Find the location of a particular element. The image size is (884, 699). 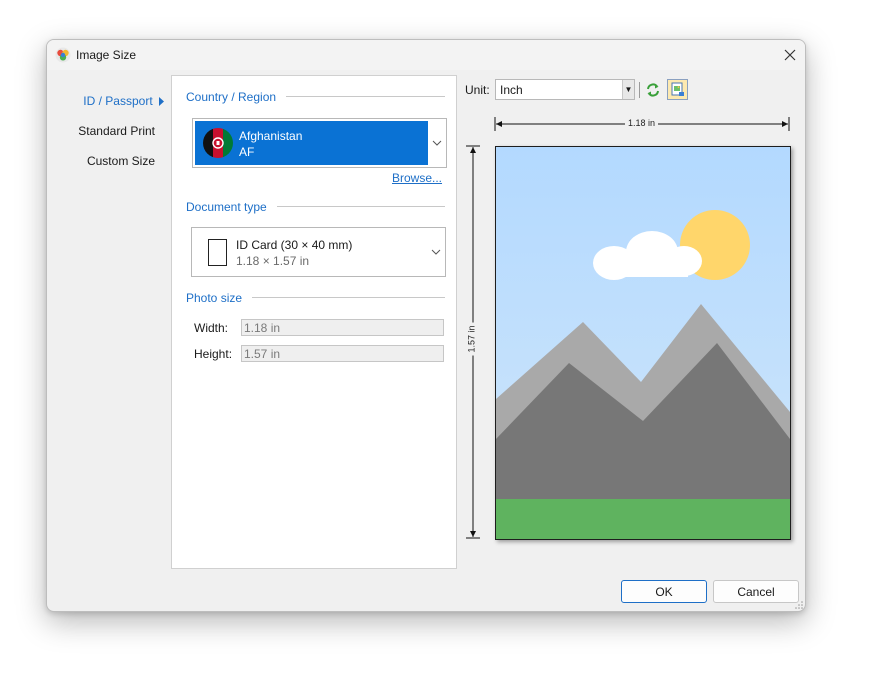

close-icon is located at coordinates (790, 55).